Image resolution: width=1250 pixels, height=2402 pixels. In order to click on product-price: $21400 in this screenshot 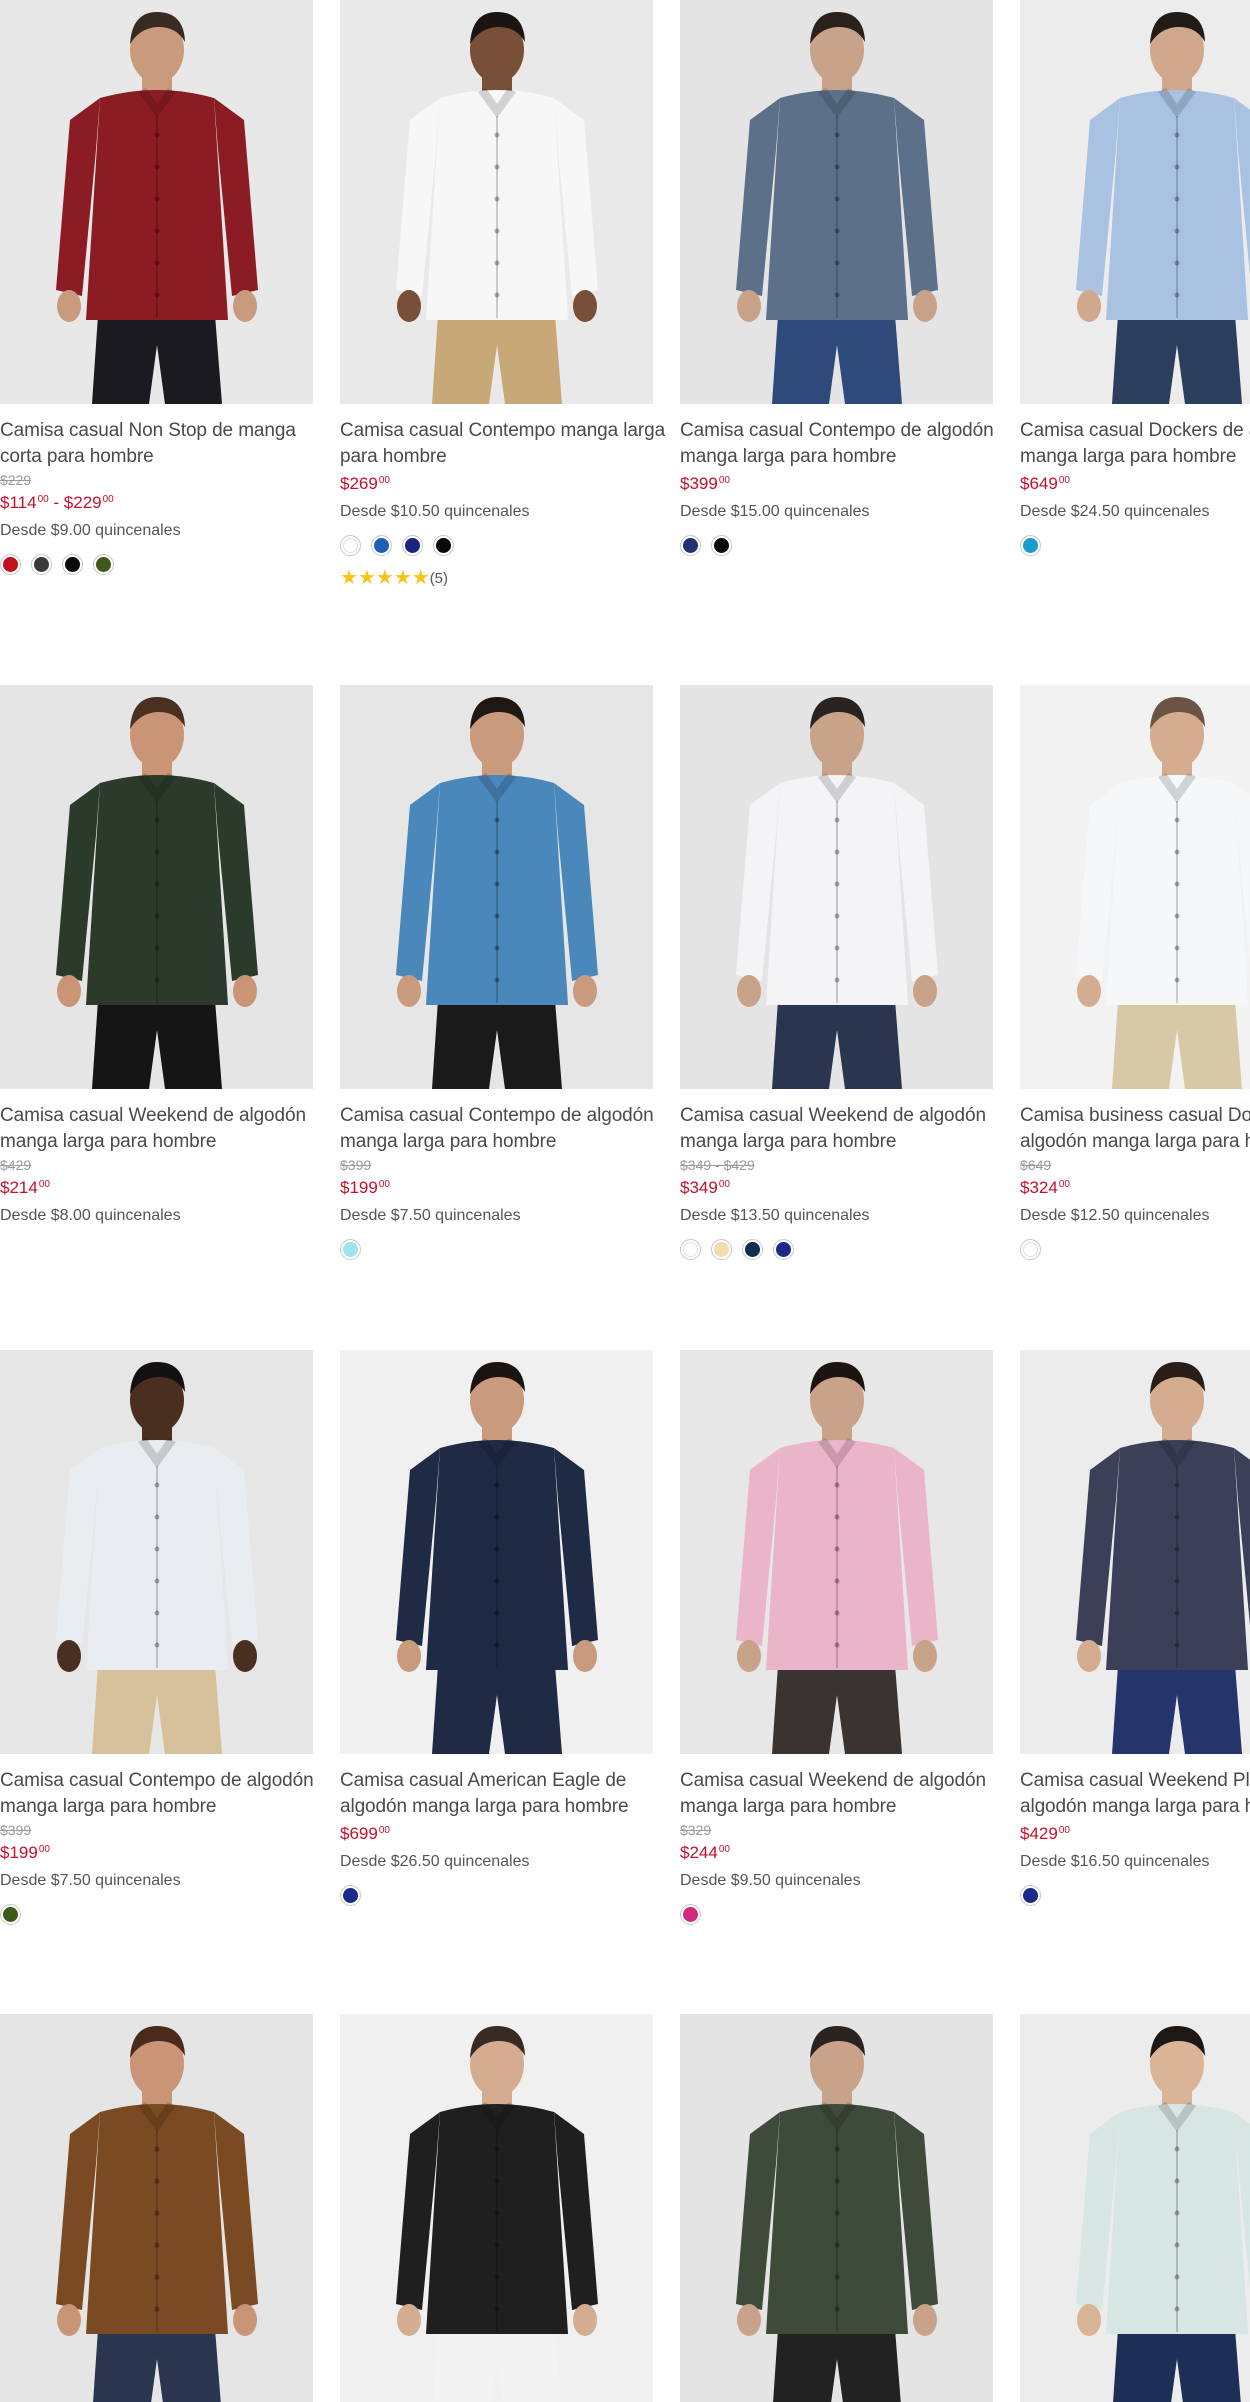, I will do `click(156, 1186)`.